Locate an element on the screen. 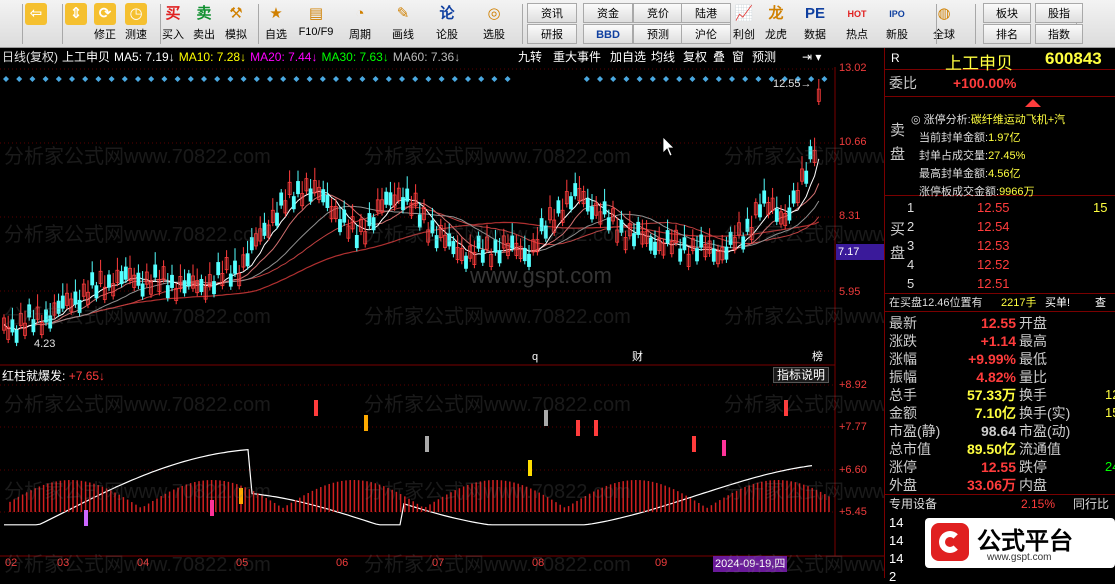  price-axis-label: 8.31 is located at coordinates (850, 216).